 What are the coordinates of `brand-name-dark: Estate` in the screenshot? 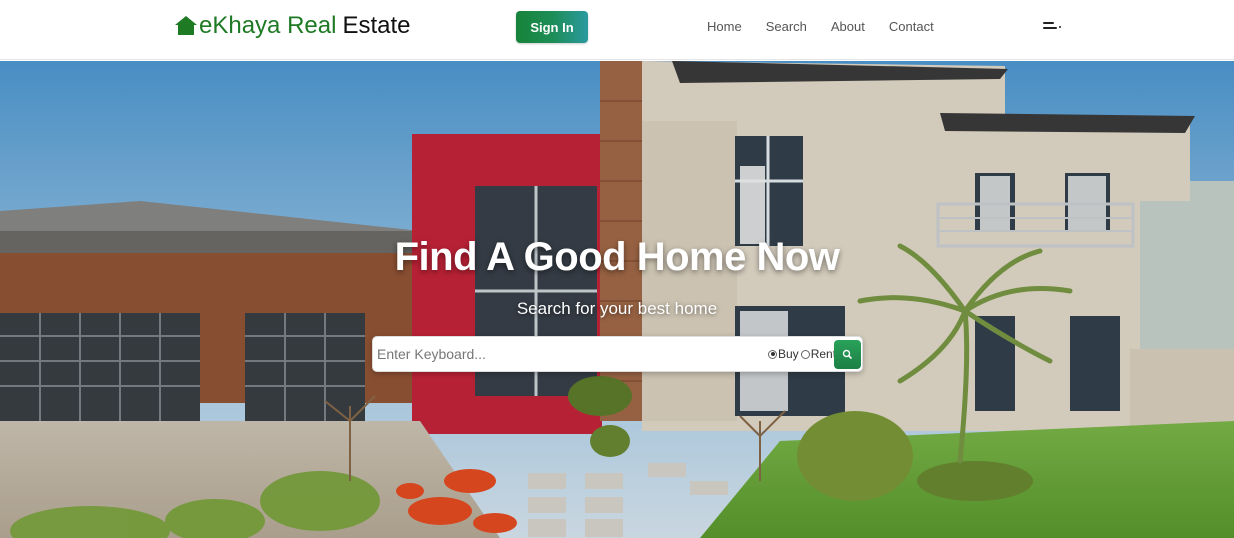 It's located at (376, 25).